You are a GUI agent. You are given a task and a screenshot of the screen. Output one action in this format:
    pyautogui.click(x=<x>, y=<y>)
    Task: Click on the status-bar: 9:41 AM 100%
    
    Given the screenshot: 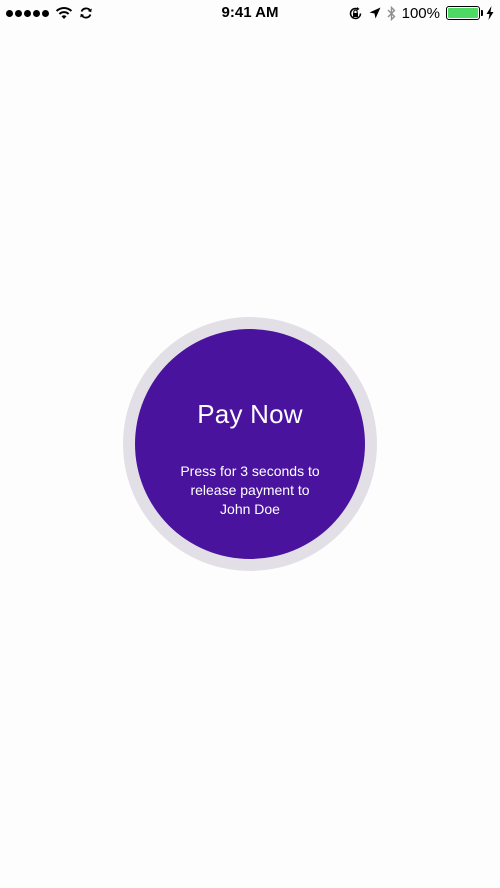 What is the action you would take?
    pyautogui.click(x=250, y=13)
    